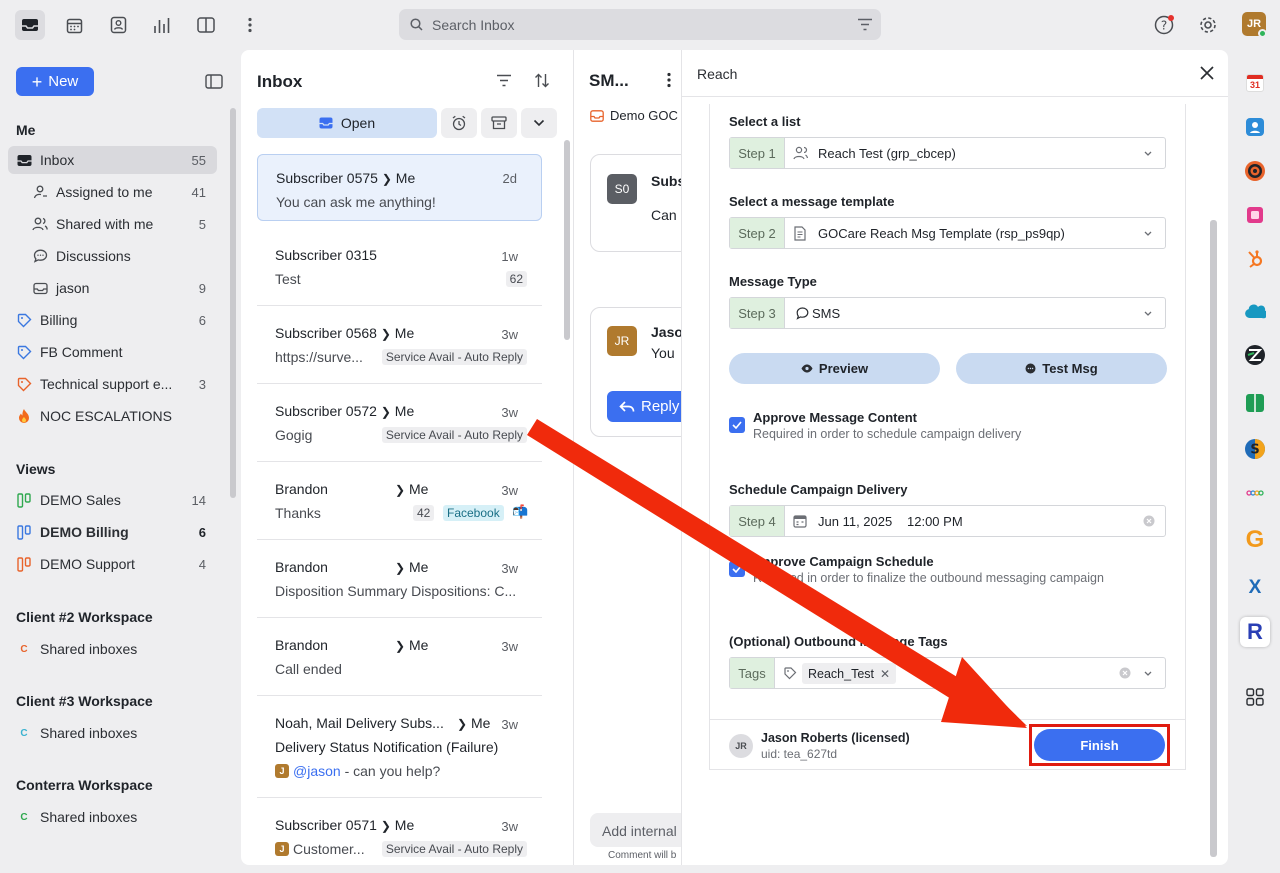 The image size is (1280, 873). I want to click on alarm-clock-icon, so click(459, 123).